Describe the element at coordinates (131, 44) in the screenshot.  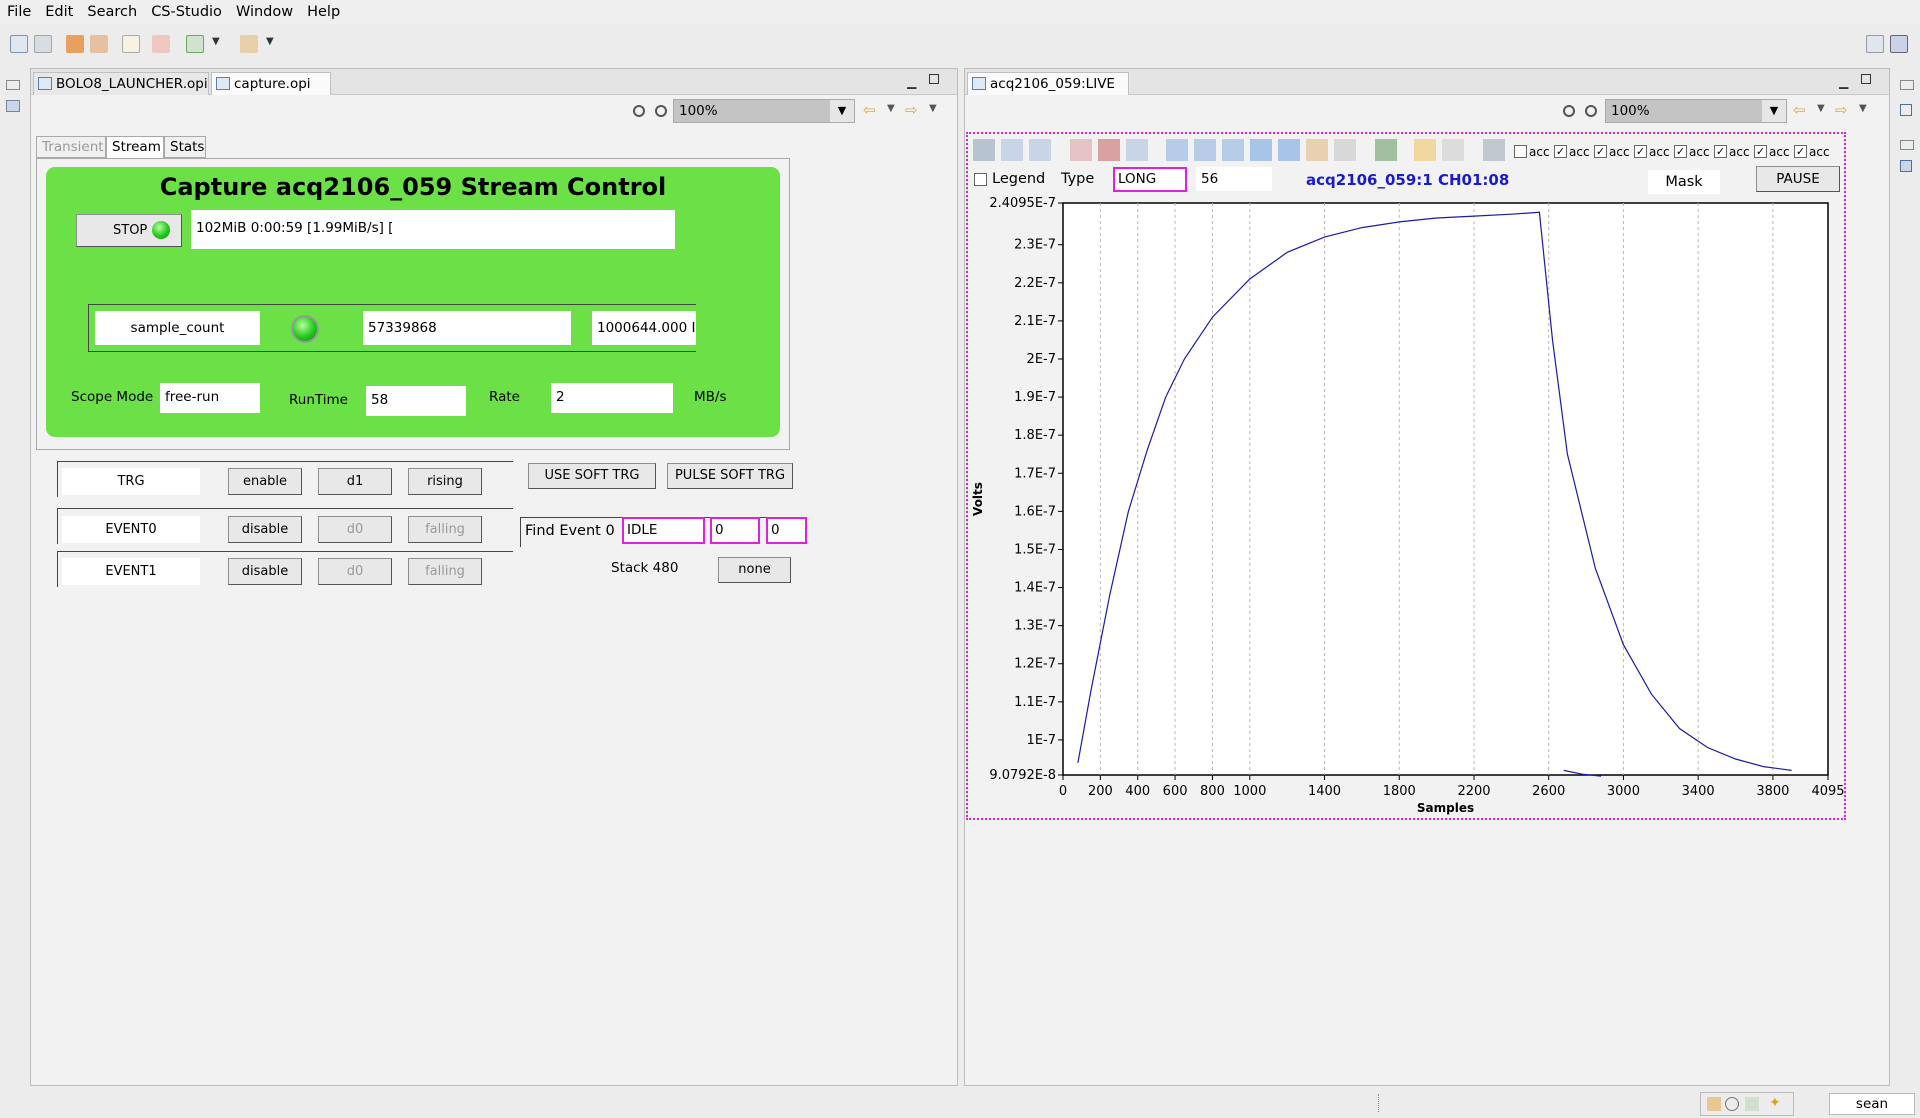
I see `new-opi-icon` at that location.